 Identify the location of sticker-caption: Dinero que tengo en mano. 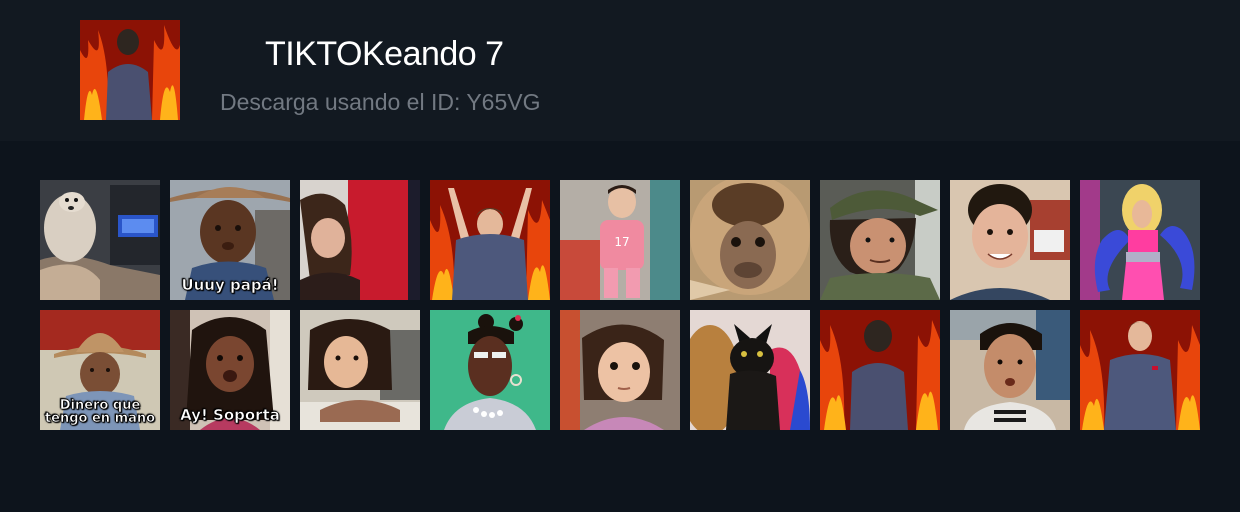
(100, 412).